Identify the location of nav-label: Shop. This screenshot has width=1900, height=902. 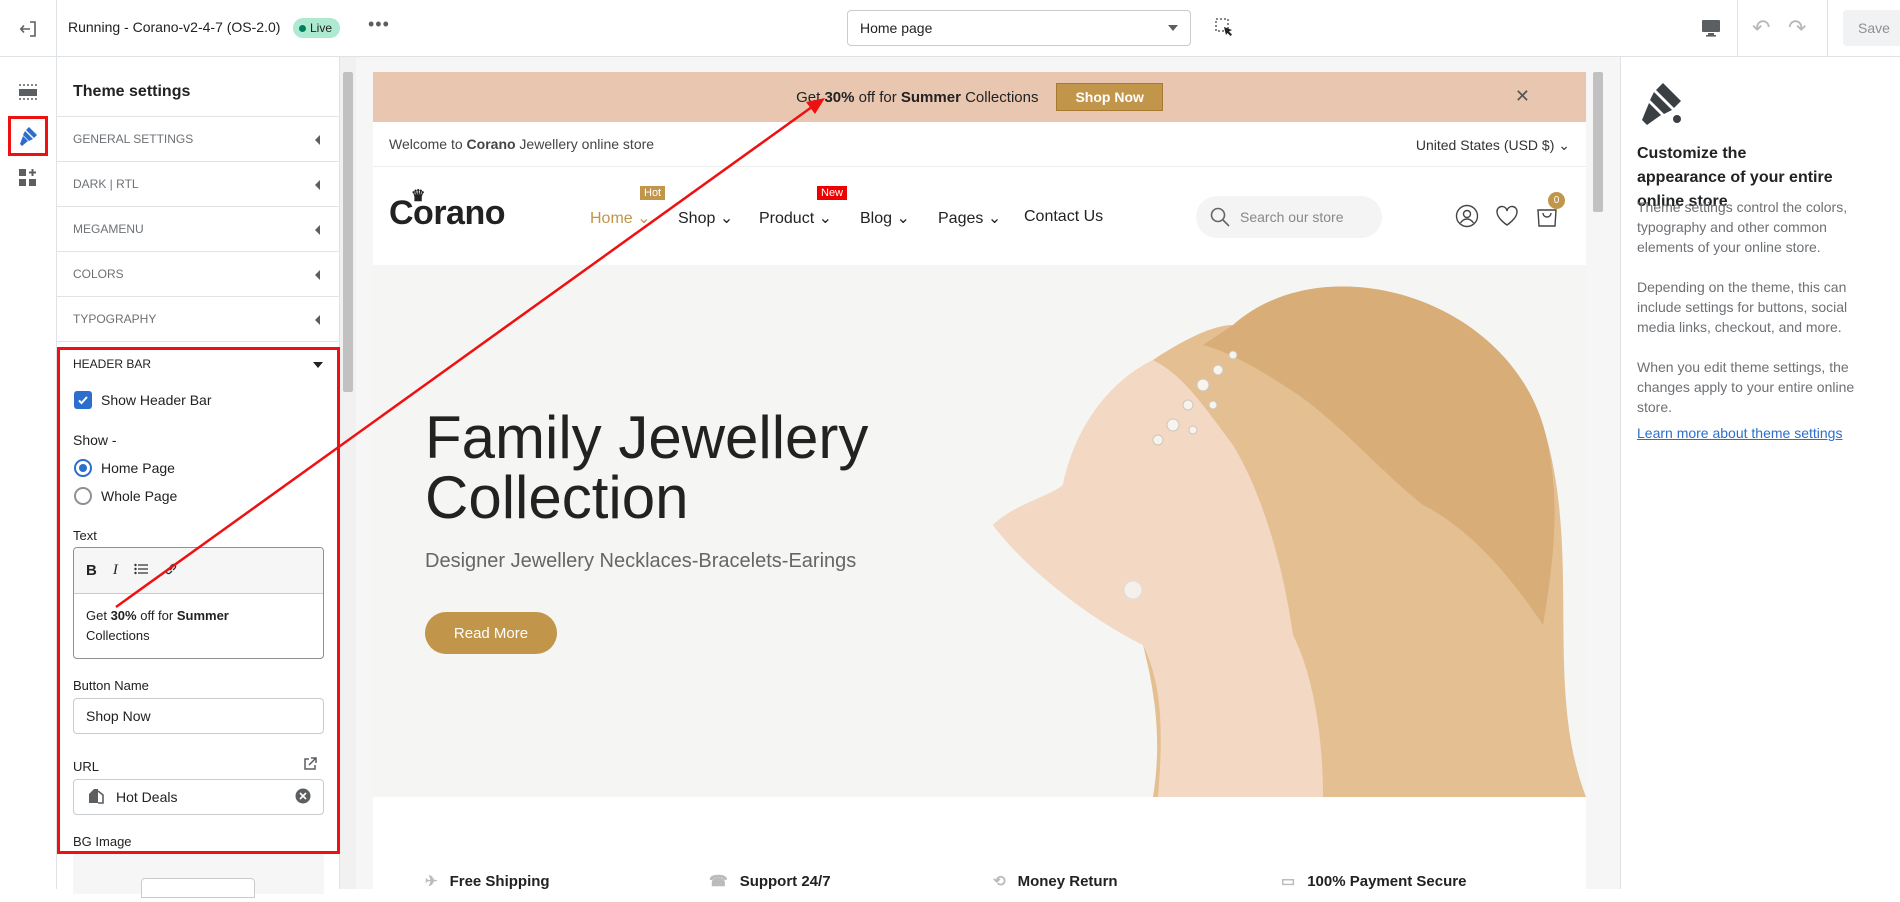
(697, 218).